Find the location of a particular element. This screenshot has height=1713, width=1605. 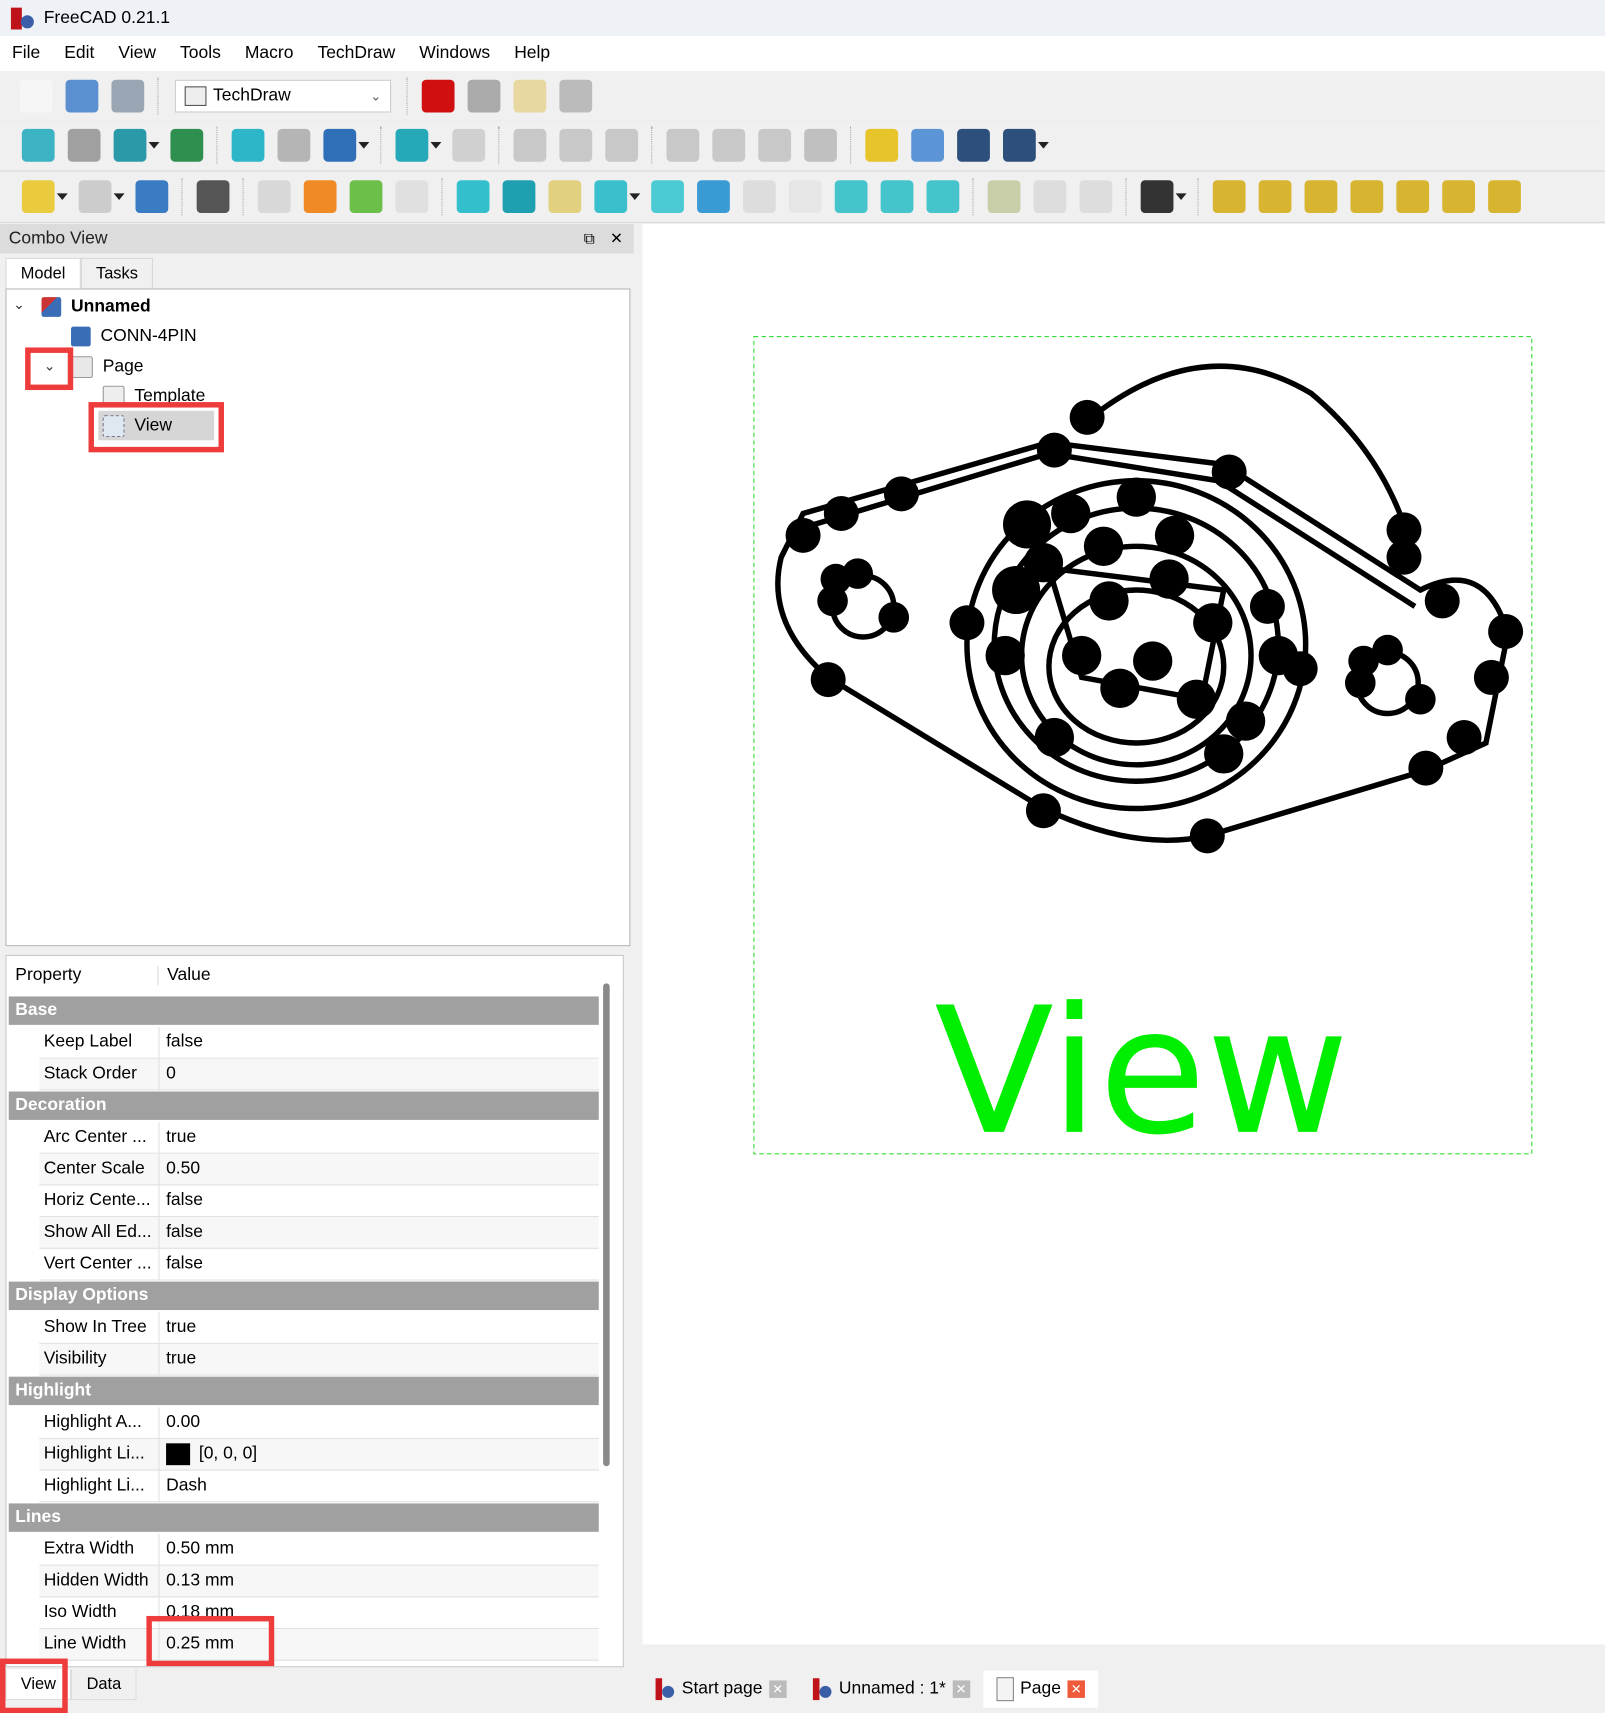

tree-item-unnamed: Unnamed is located at coordinates (96, 307).